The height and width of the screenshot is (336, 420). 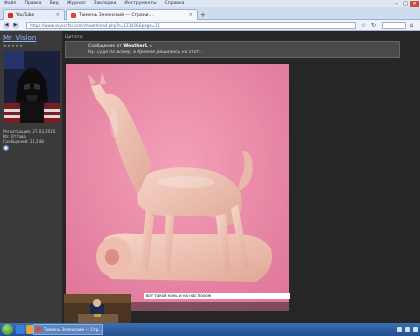 I want to click on user-status-icon: ●, so click(x=6, y=148).